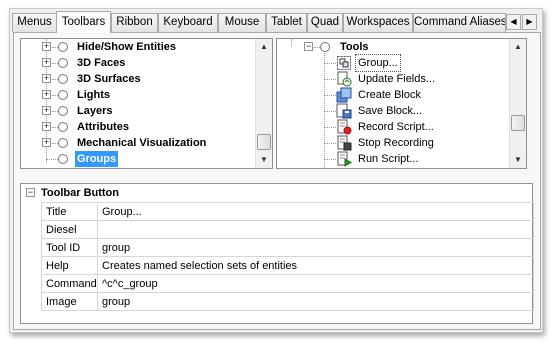 The height and width of the screenshot is (351, 552). I want to click on property-row-image: Image group, so click(287, 301).